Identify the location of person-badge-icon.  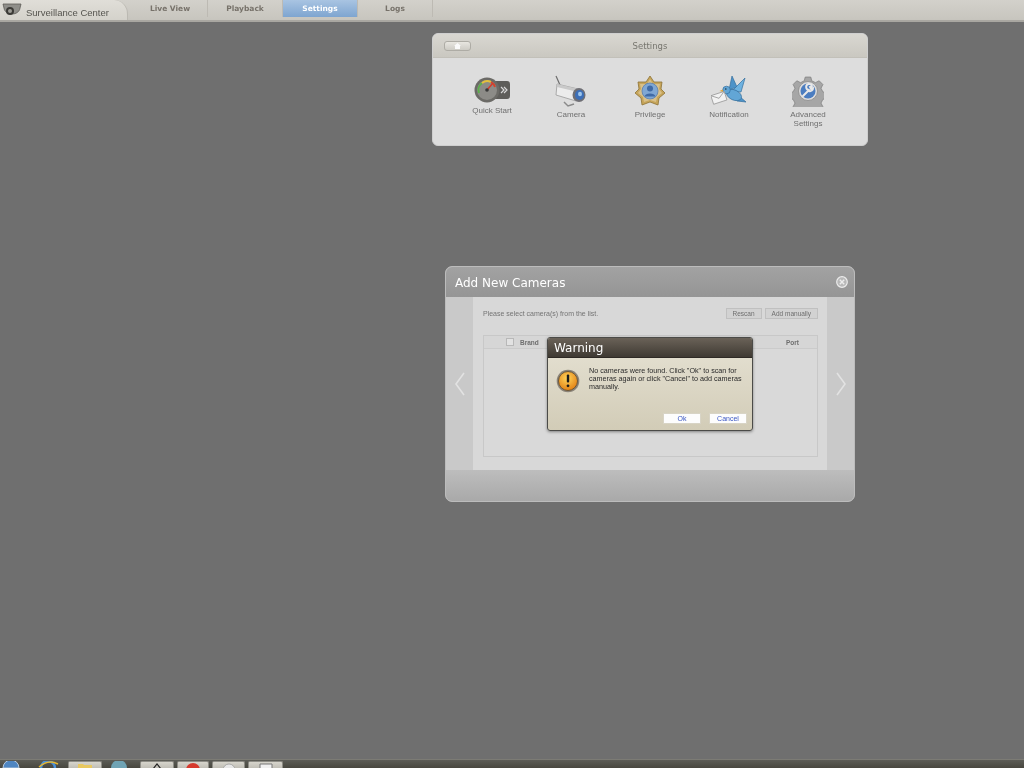
(650, 91).